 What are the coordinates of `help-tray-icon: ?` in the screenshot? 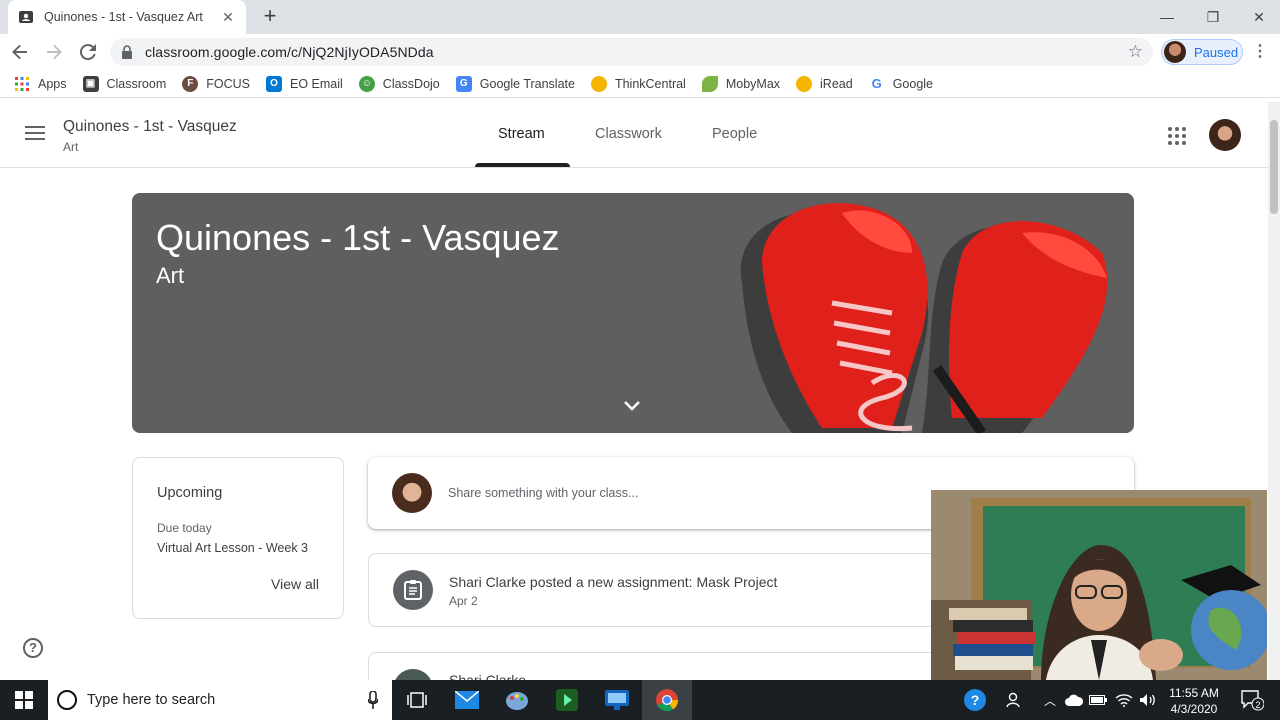 It's located at (975, 700).